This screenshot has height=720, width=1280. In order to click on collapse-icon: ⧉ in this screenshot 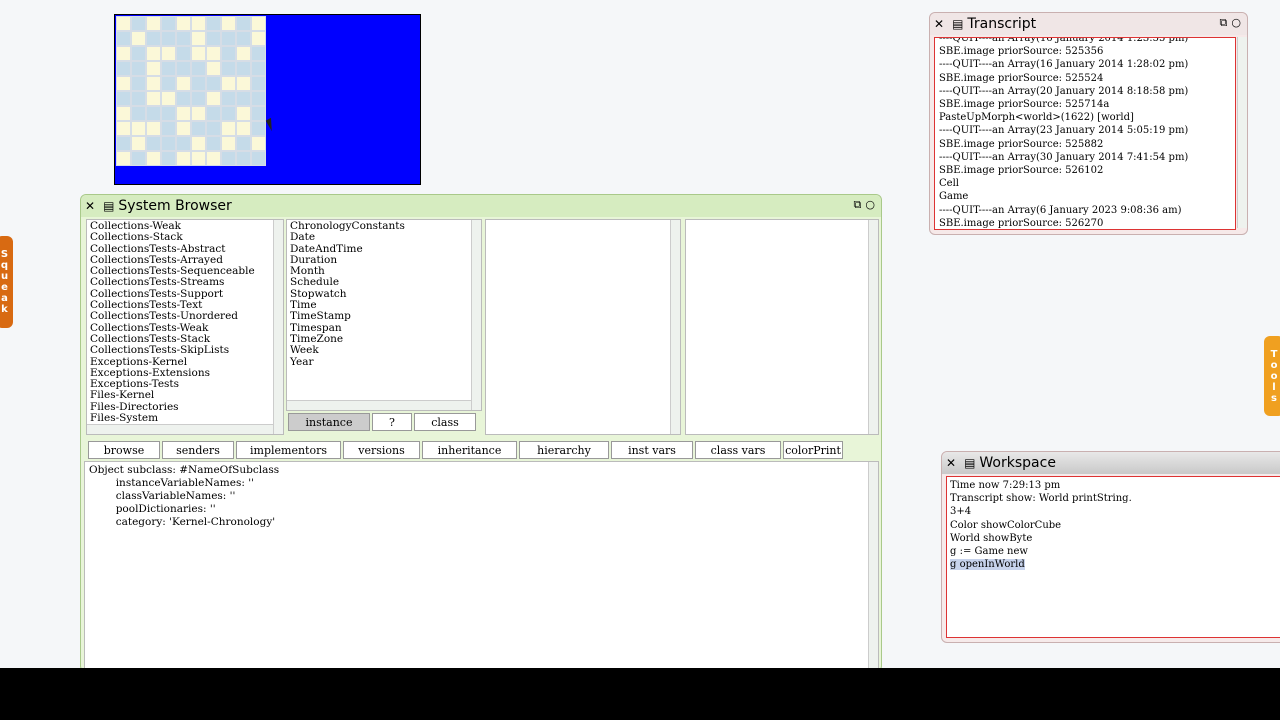, I will do `click(858, 205)`.